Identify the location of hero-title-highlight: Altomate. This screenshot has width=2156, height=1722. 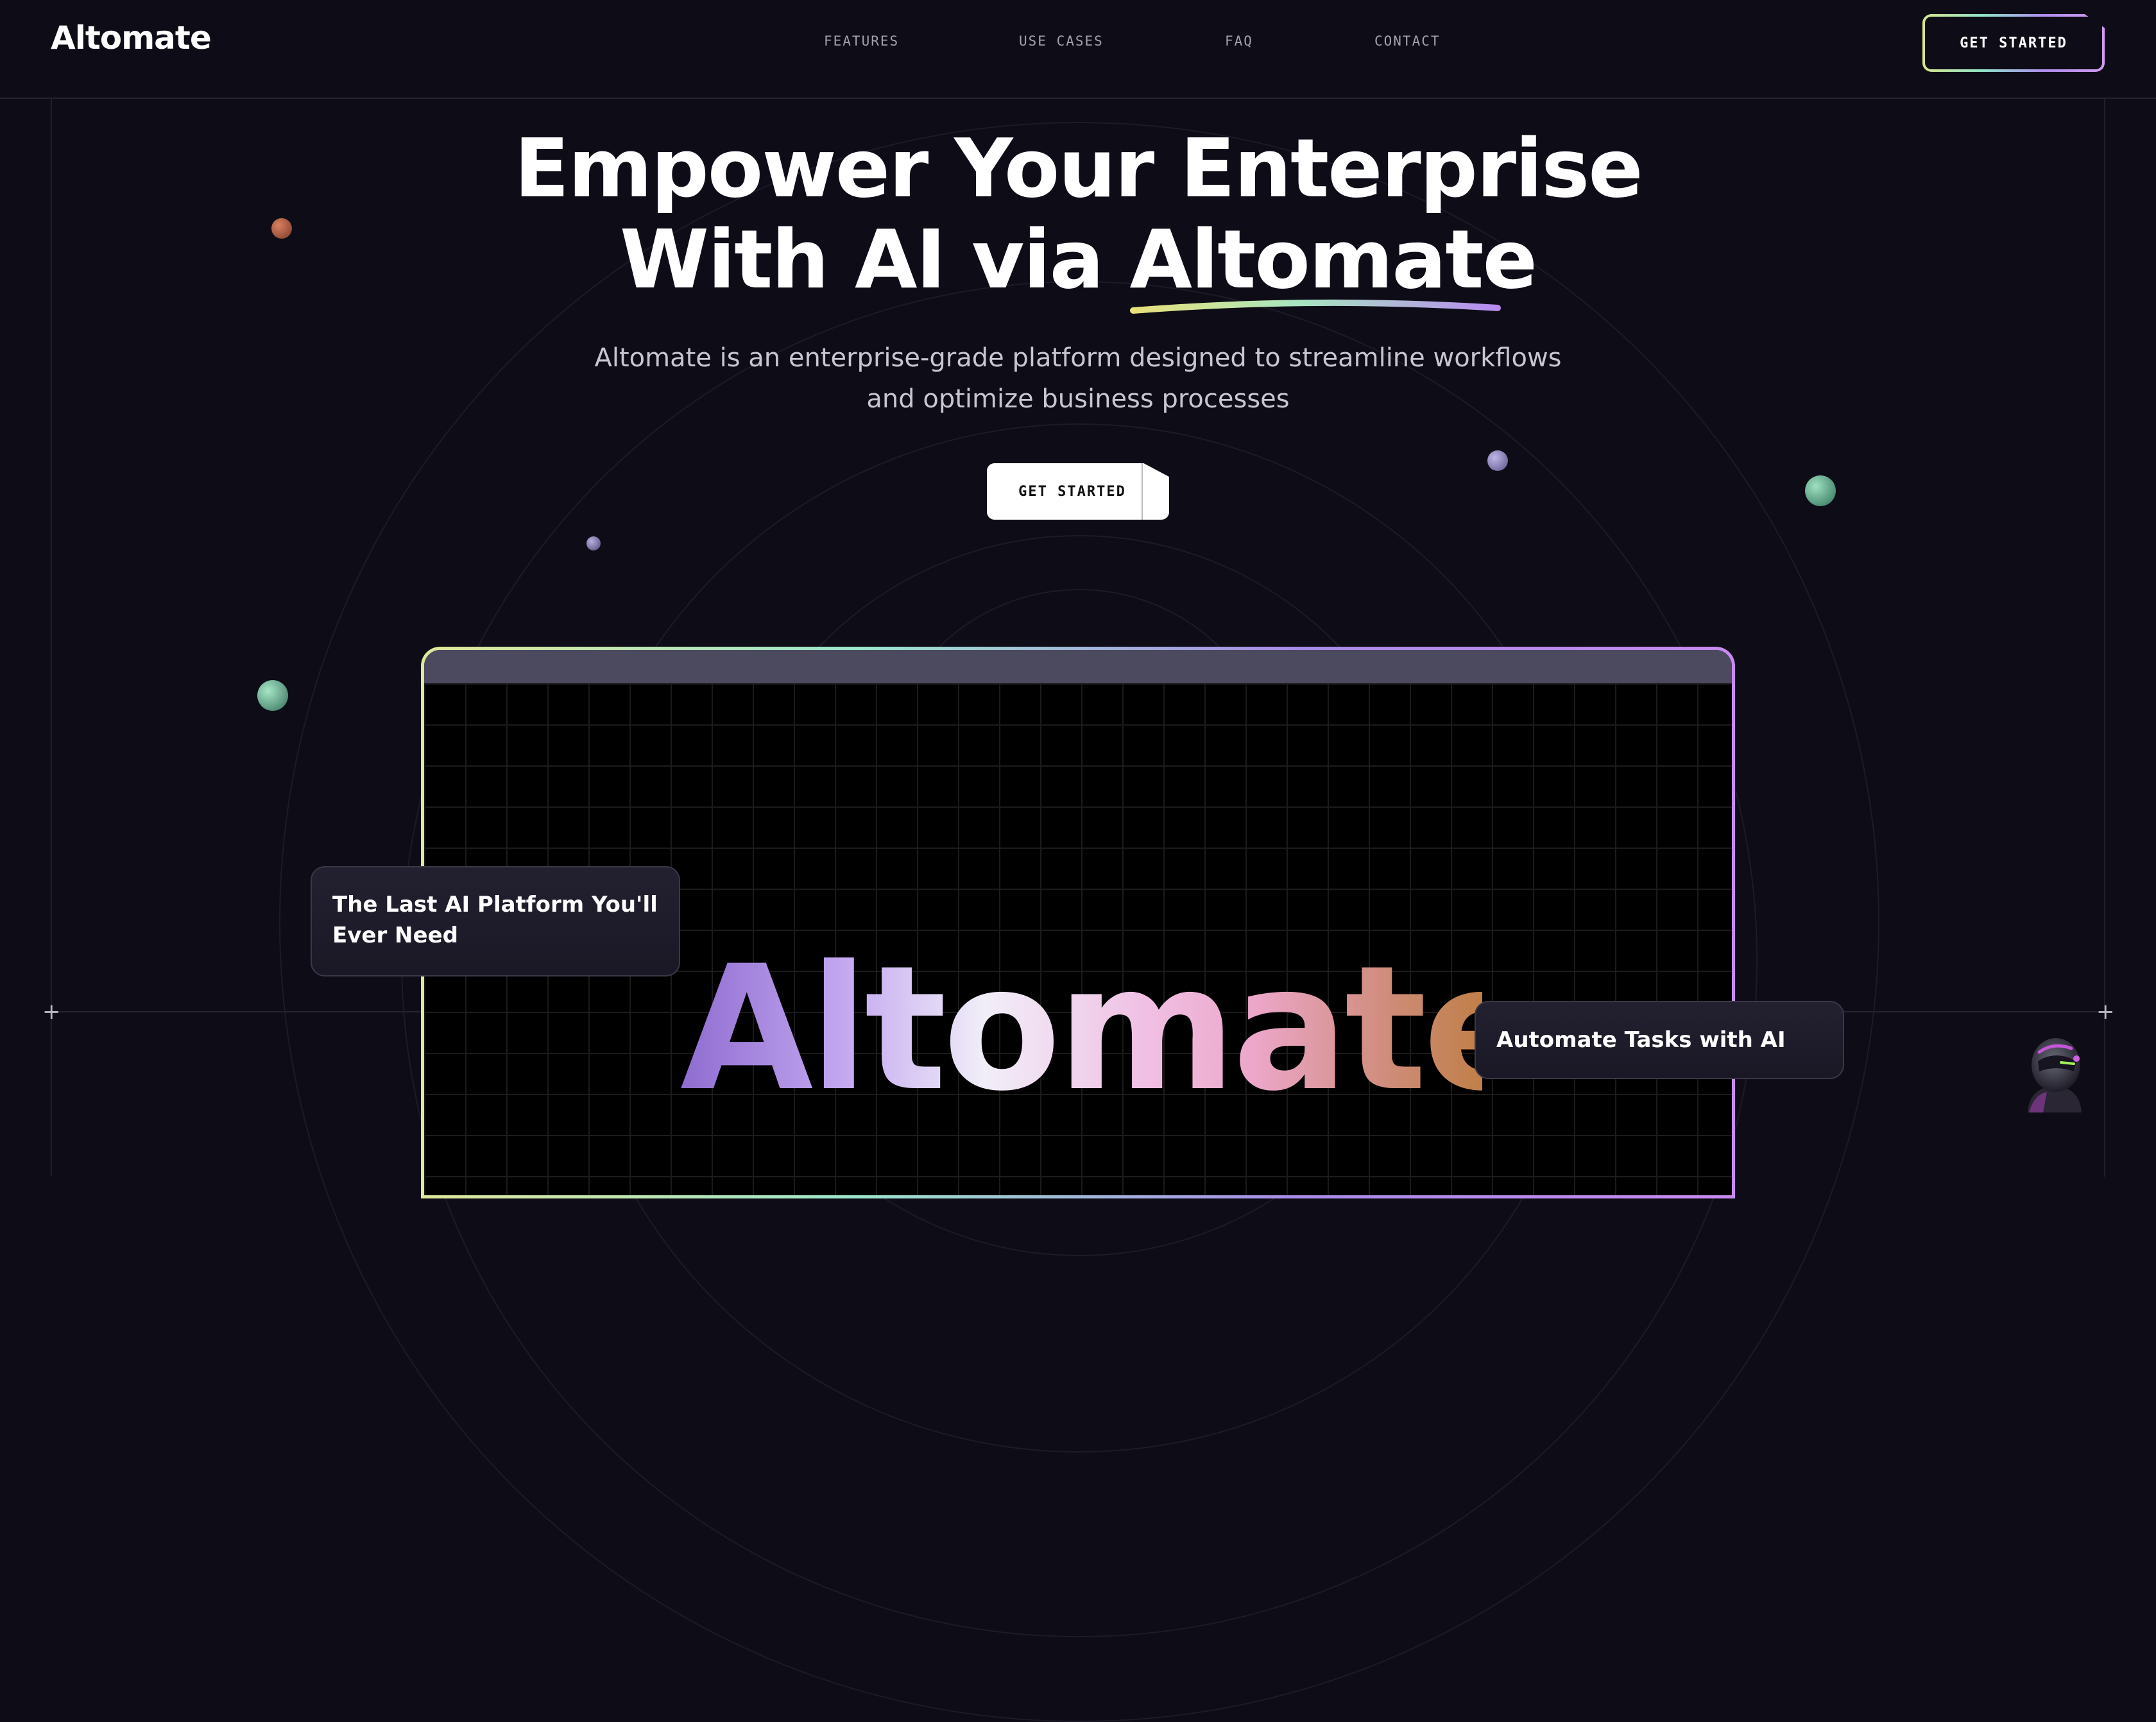
(1333, 263).